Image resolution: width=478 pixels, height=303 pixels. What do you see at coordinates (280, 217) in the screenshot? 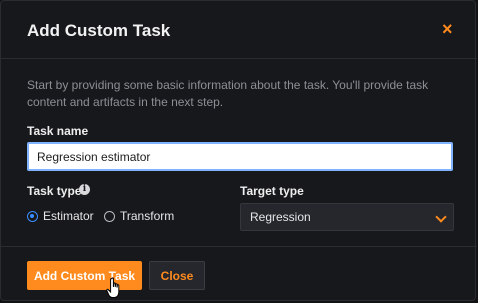
I see `target-type-value: Regression` at bounding box center [280, 217].